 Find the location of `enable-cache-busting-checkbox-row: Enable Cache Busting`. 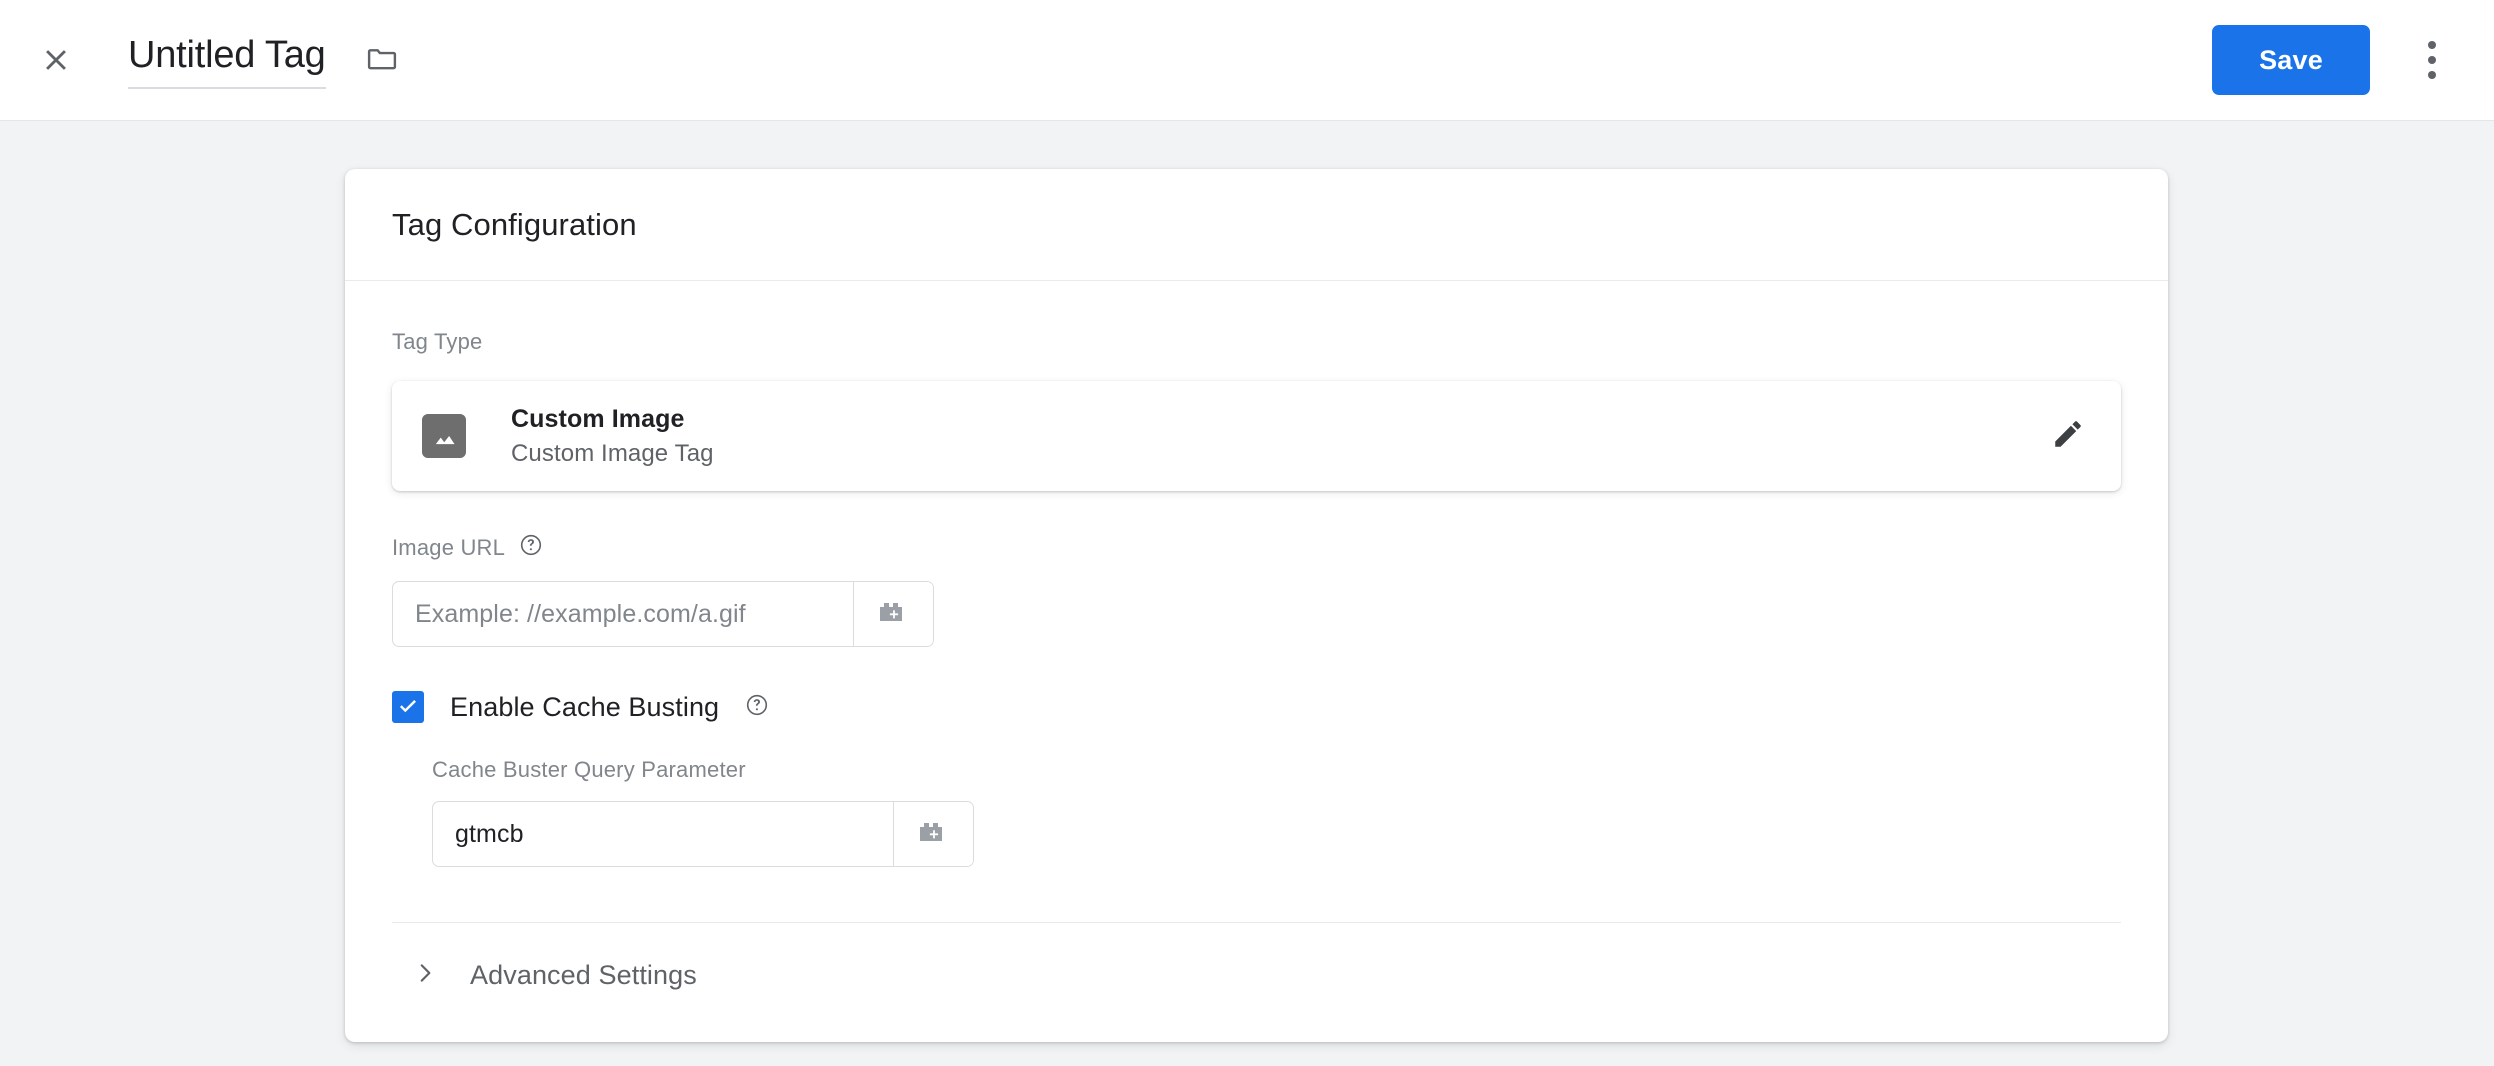

enable-cache-busting-checkbox-row: Enable Cache Busting is located at coordinates (1256, 707).